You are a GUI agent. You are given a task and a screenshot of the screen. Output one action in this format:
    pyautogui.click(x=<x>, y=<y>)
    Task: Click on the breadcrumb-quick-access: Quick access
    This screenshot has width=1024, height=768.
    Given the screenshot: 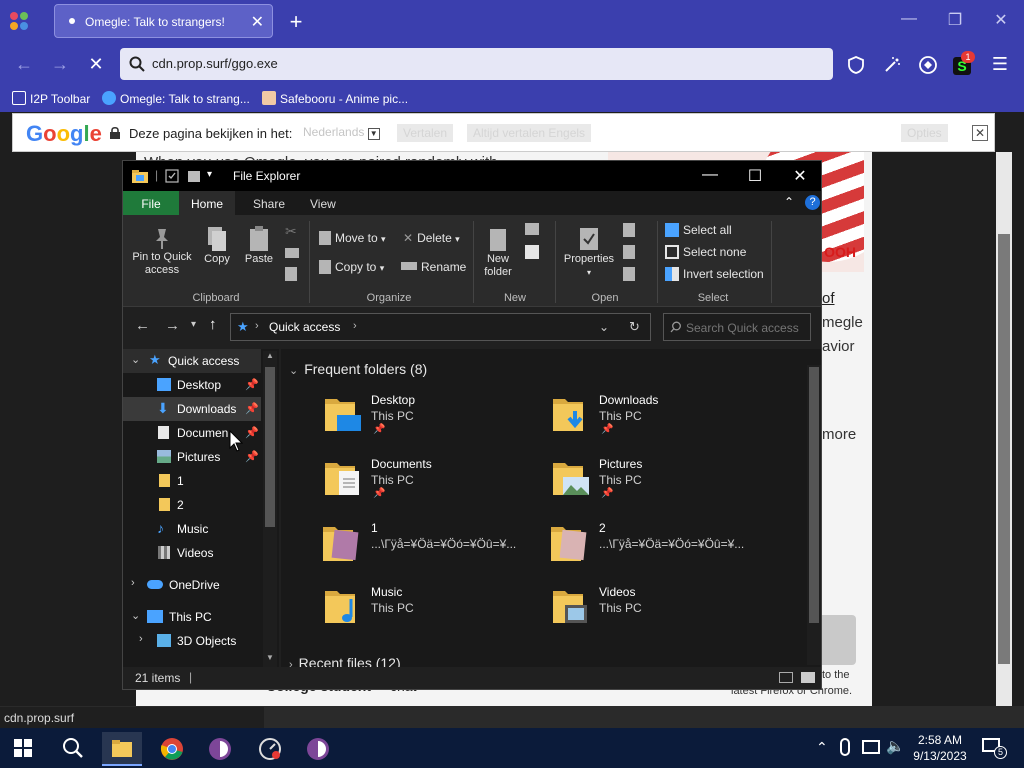 What is the action you would take?
    pyautogui.click(x=304, y=327)
    